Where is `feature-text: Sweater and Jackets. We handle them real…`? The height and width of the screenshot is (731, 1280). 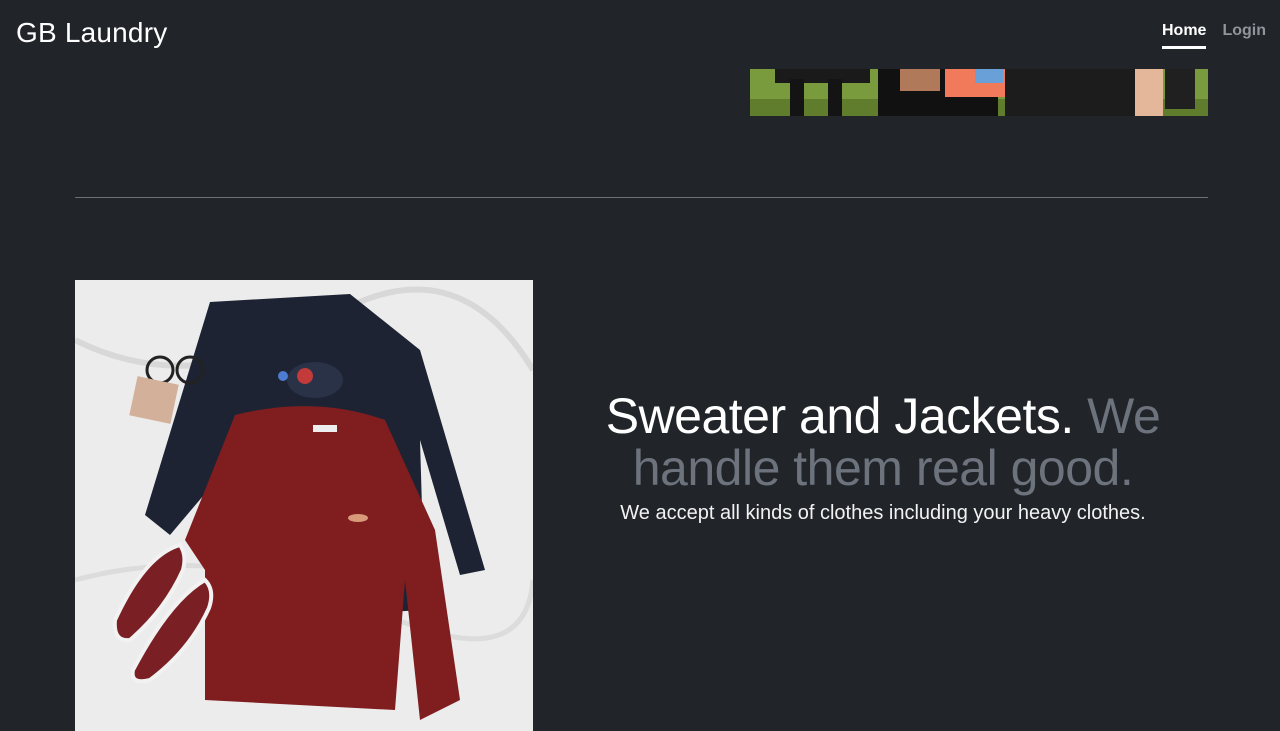 feature-text: Sweater and Jackets. We handle them real… is located at coordinates (883, 457).